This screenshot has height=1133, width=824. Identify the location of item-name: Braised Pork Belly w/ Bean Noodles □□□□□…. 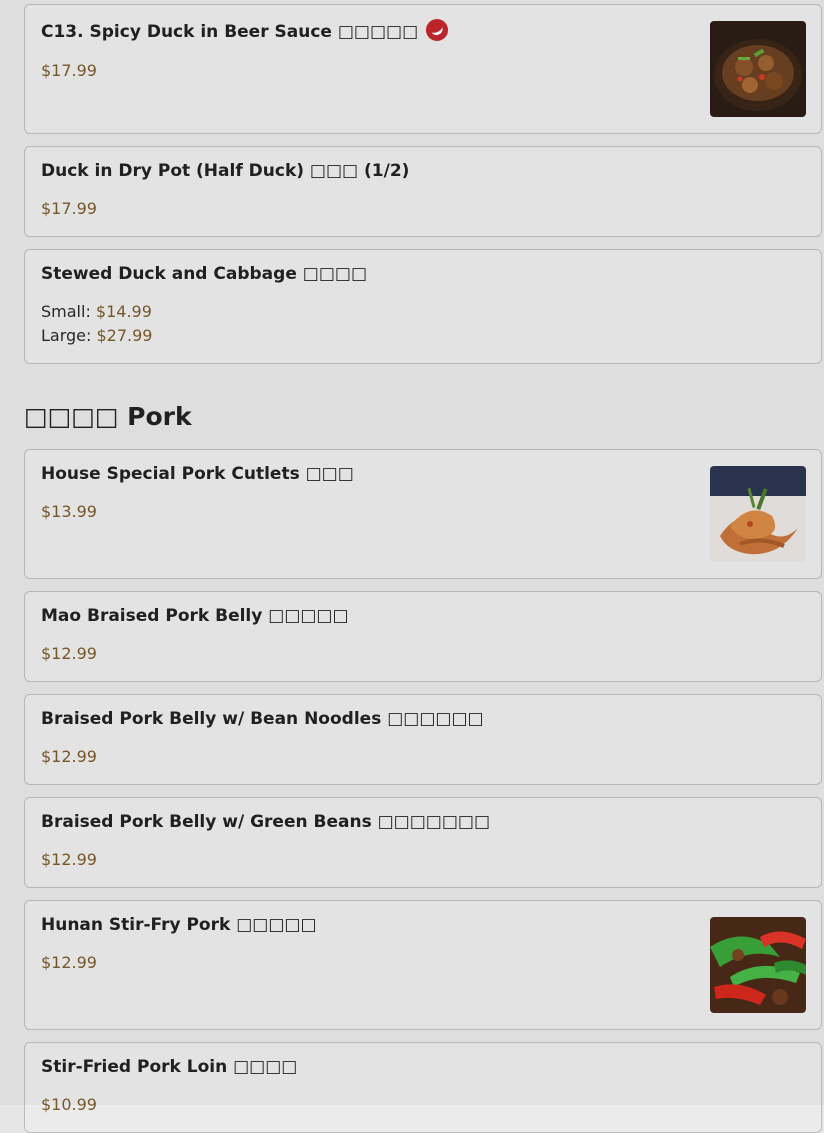
(262, 719).